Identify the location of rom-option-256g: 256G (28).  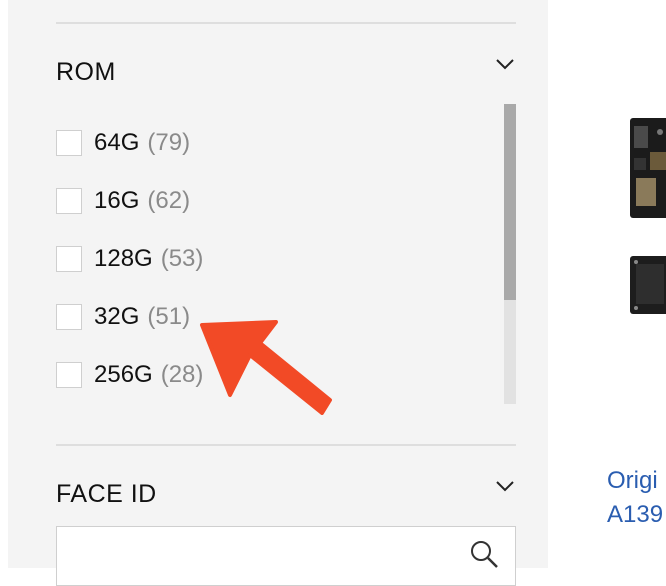
(129, 375).